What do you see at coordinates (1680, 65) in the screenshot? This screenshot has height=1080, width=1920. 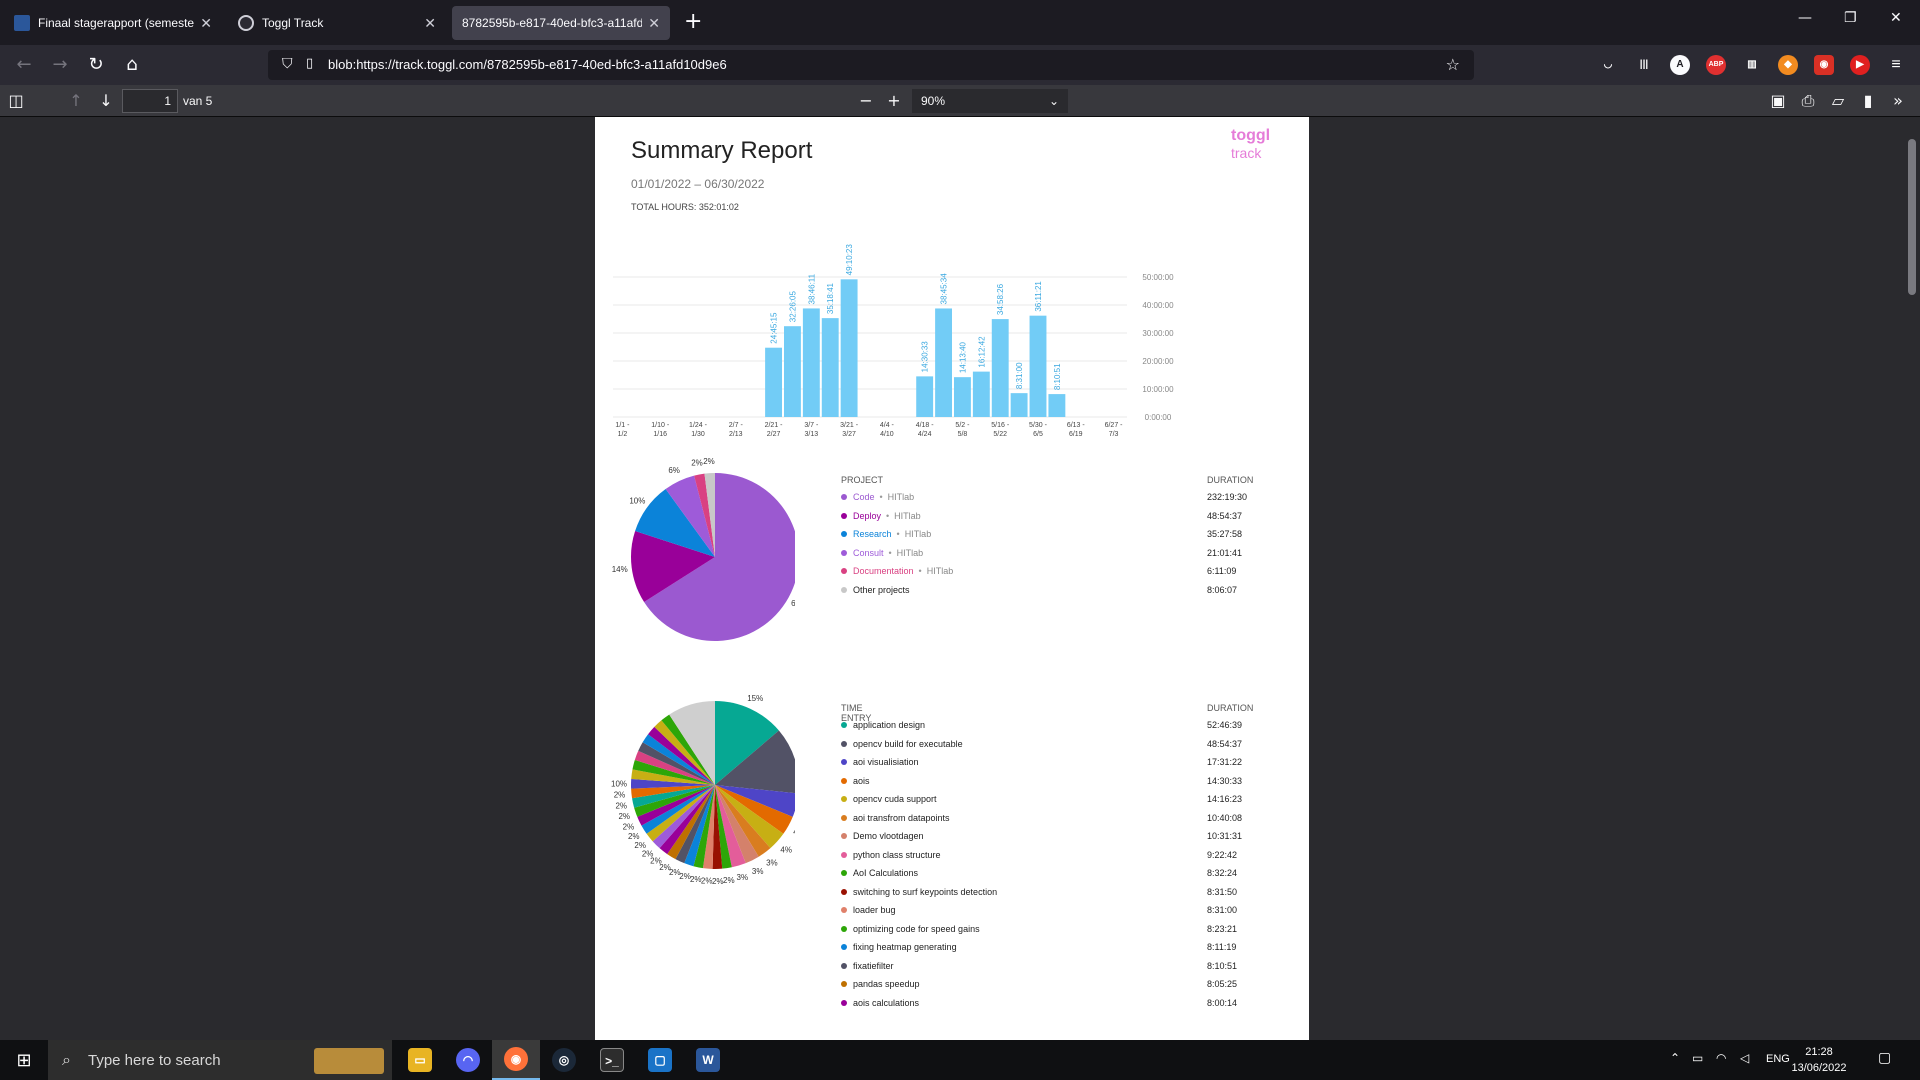 I see `account-icon: A` at bounding box center [1680, 65].